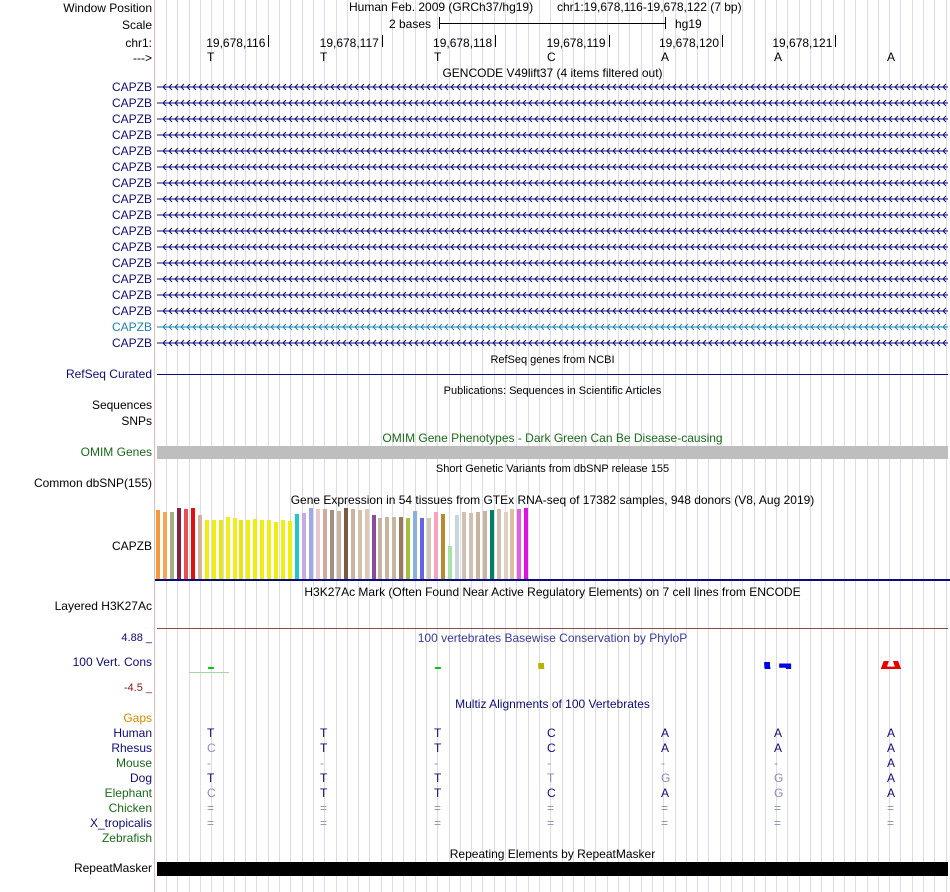 This screenshot has height=892, width=950. What do you see at coordinates (93, 483) in the screenshot?
I see `common-dbsnp-label: Common dbSNP(155)` at bounding box center [93, 483].